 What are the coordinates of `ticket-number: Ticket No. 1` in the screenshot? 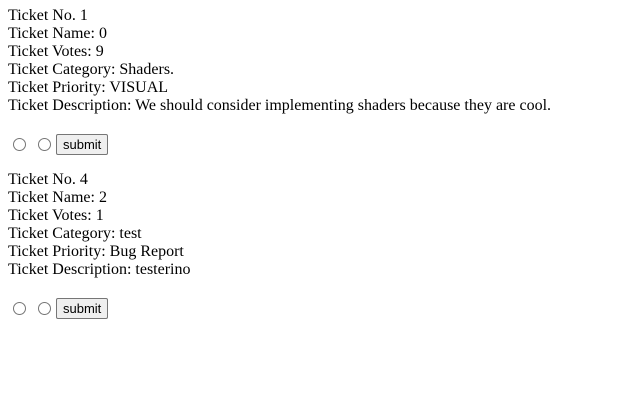 It's located at (48, 15).